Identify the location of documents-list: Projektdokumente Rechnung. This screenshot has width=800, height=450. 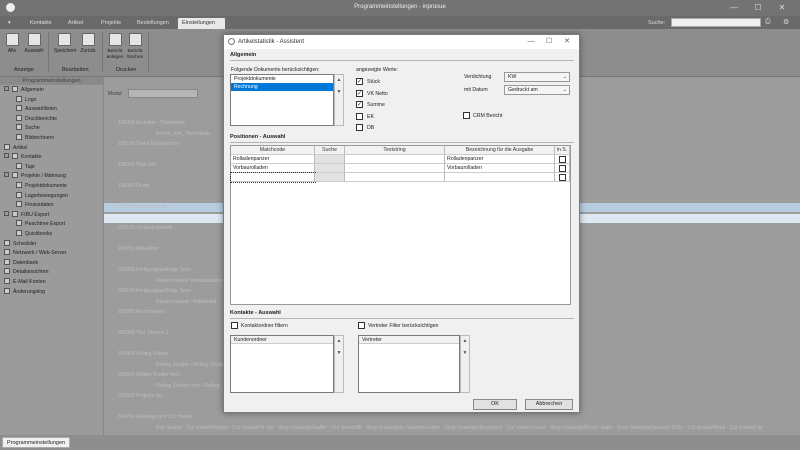
(282, 100).